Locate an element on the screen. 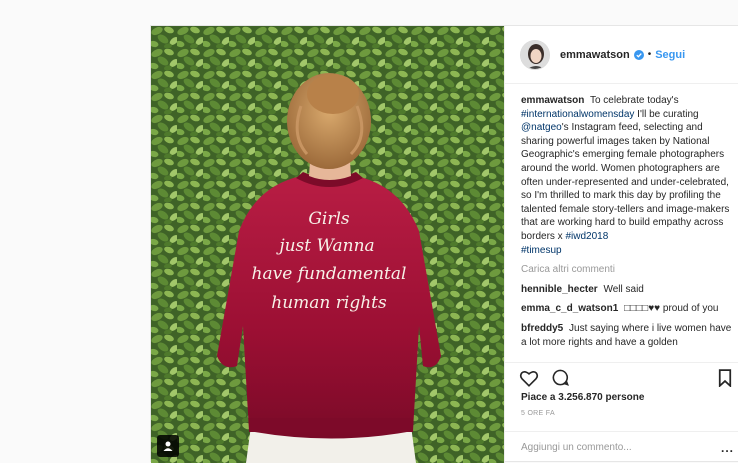 This screenshot has width=738, height=463. post-timestamp: 5 ORE FA is located at coordinates (538, 413).